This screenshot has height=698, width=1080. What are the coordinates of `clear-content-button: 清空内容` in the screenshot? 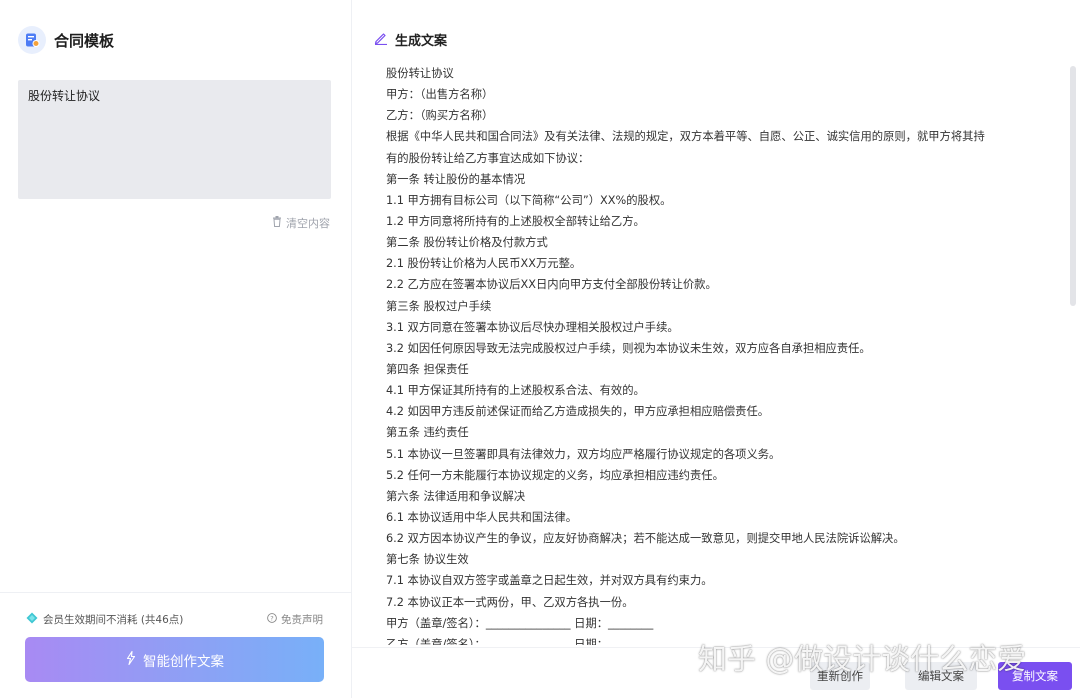 It's located at (301, 223).